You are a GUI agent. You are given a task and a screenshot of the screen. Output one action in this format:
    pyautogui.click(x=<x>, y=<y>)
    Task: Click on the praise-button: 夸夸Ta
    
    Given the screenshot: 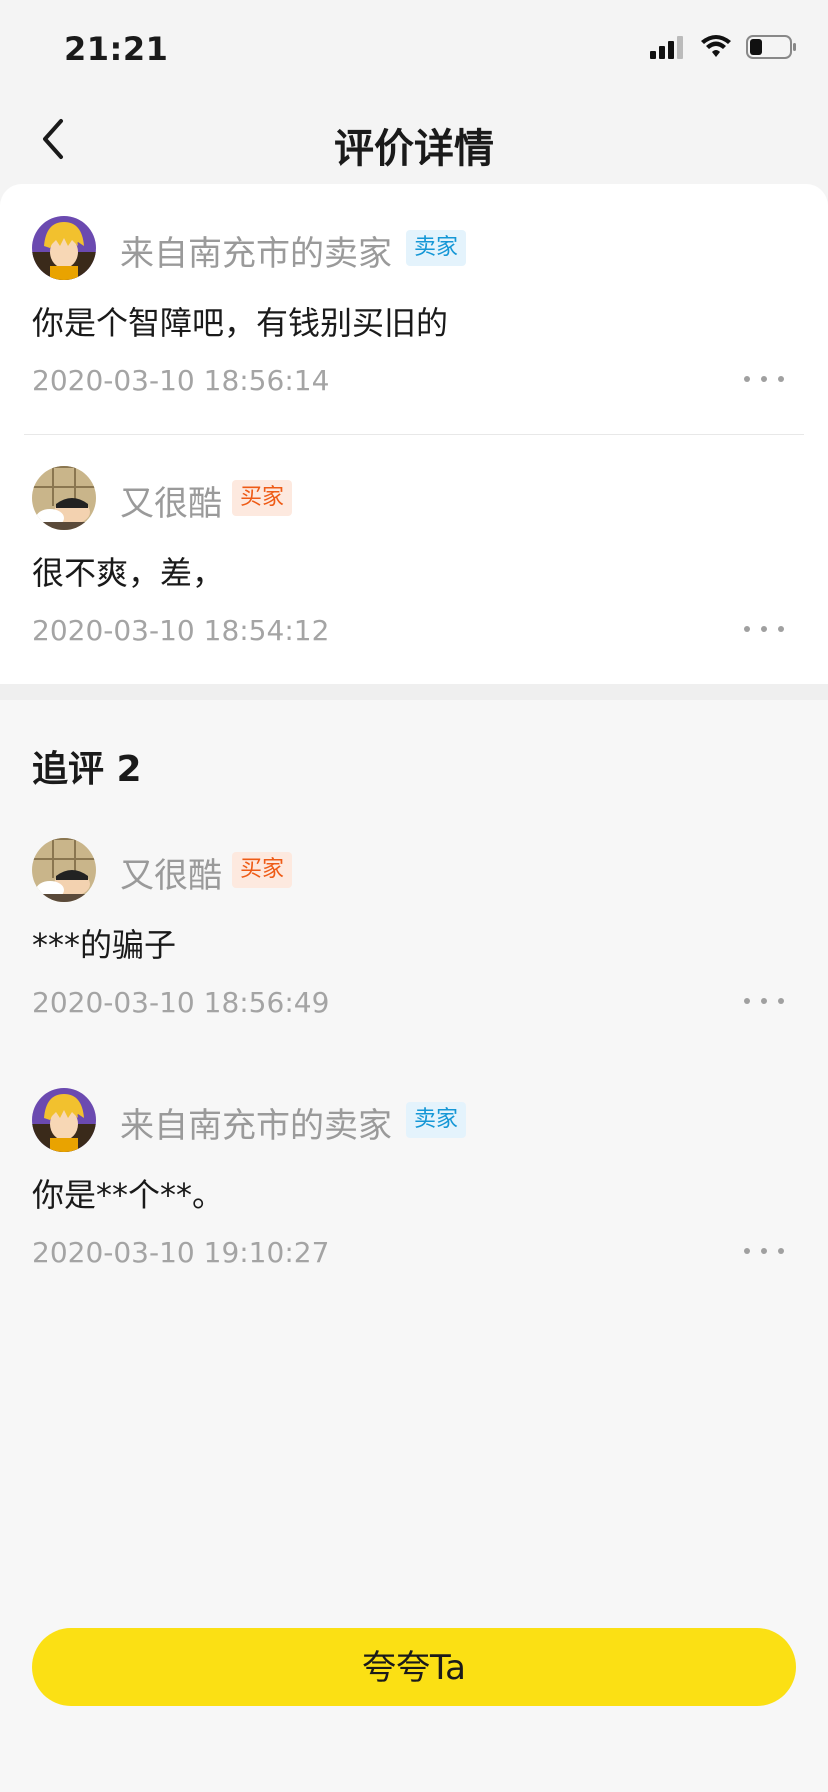 What is the action you would take?
    pyautogui.click(x=414, y=1667)
    